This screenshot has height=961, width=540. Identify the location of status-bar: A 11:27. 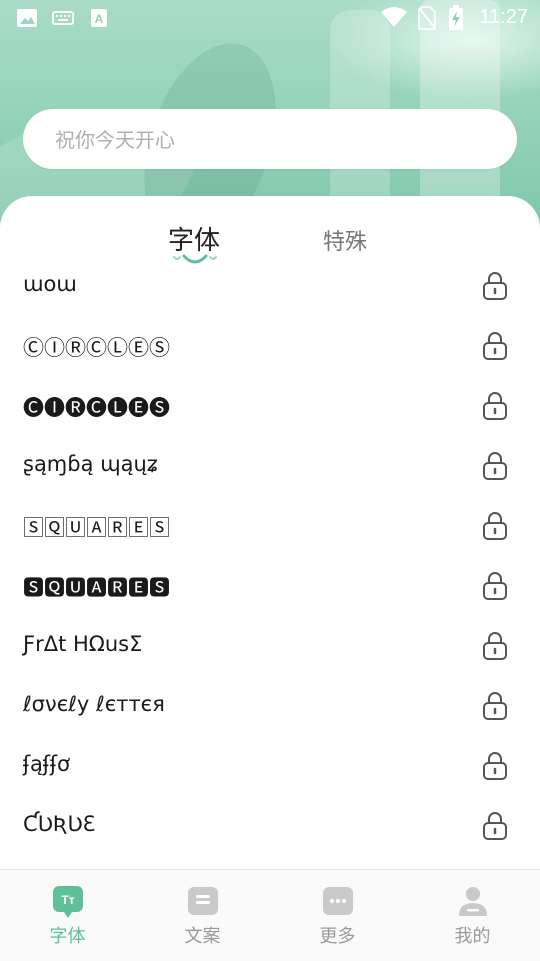
(270, 18).